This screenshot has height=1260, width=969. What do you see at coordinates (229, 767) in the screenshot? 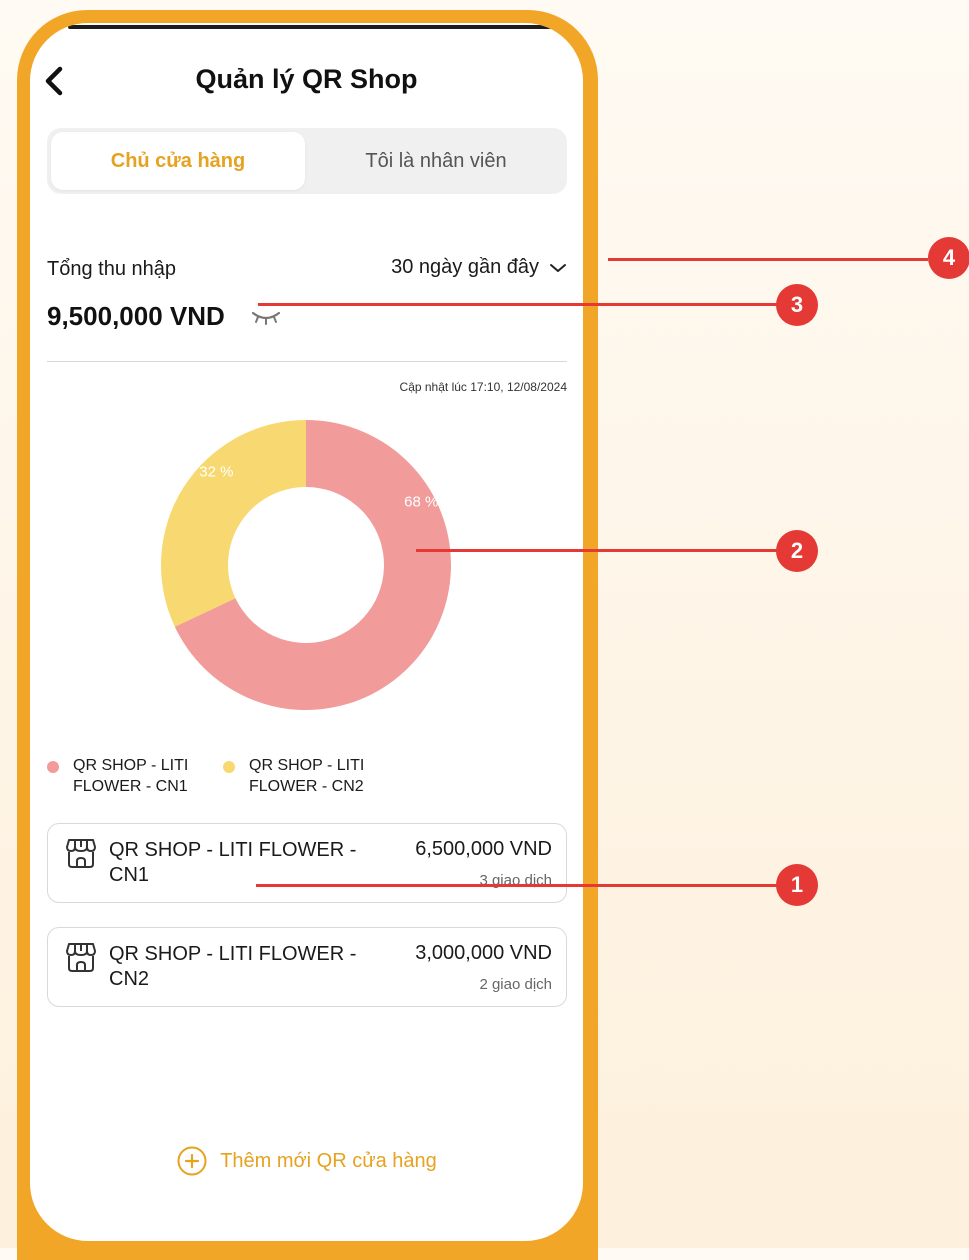
I see `legend-dot-cn2` at bounding box center [229, 767].